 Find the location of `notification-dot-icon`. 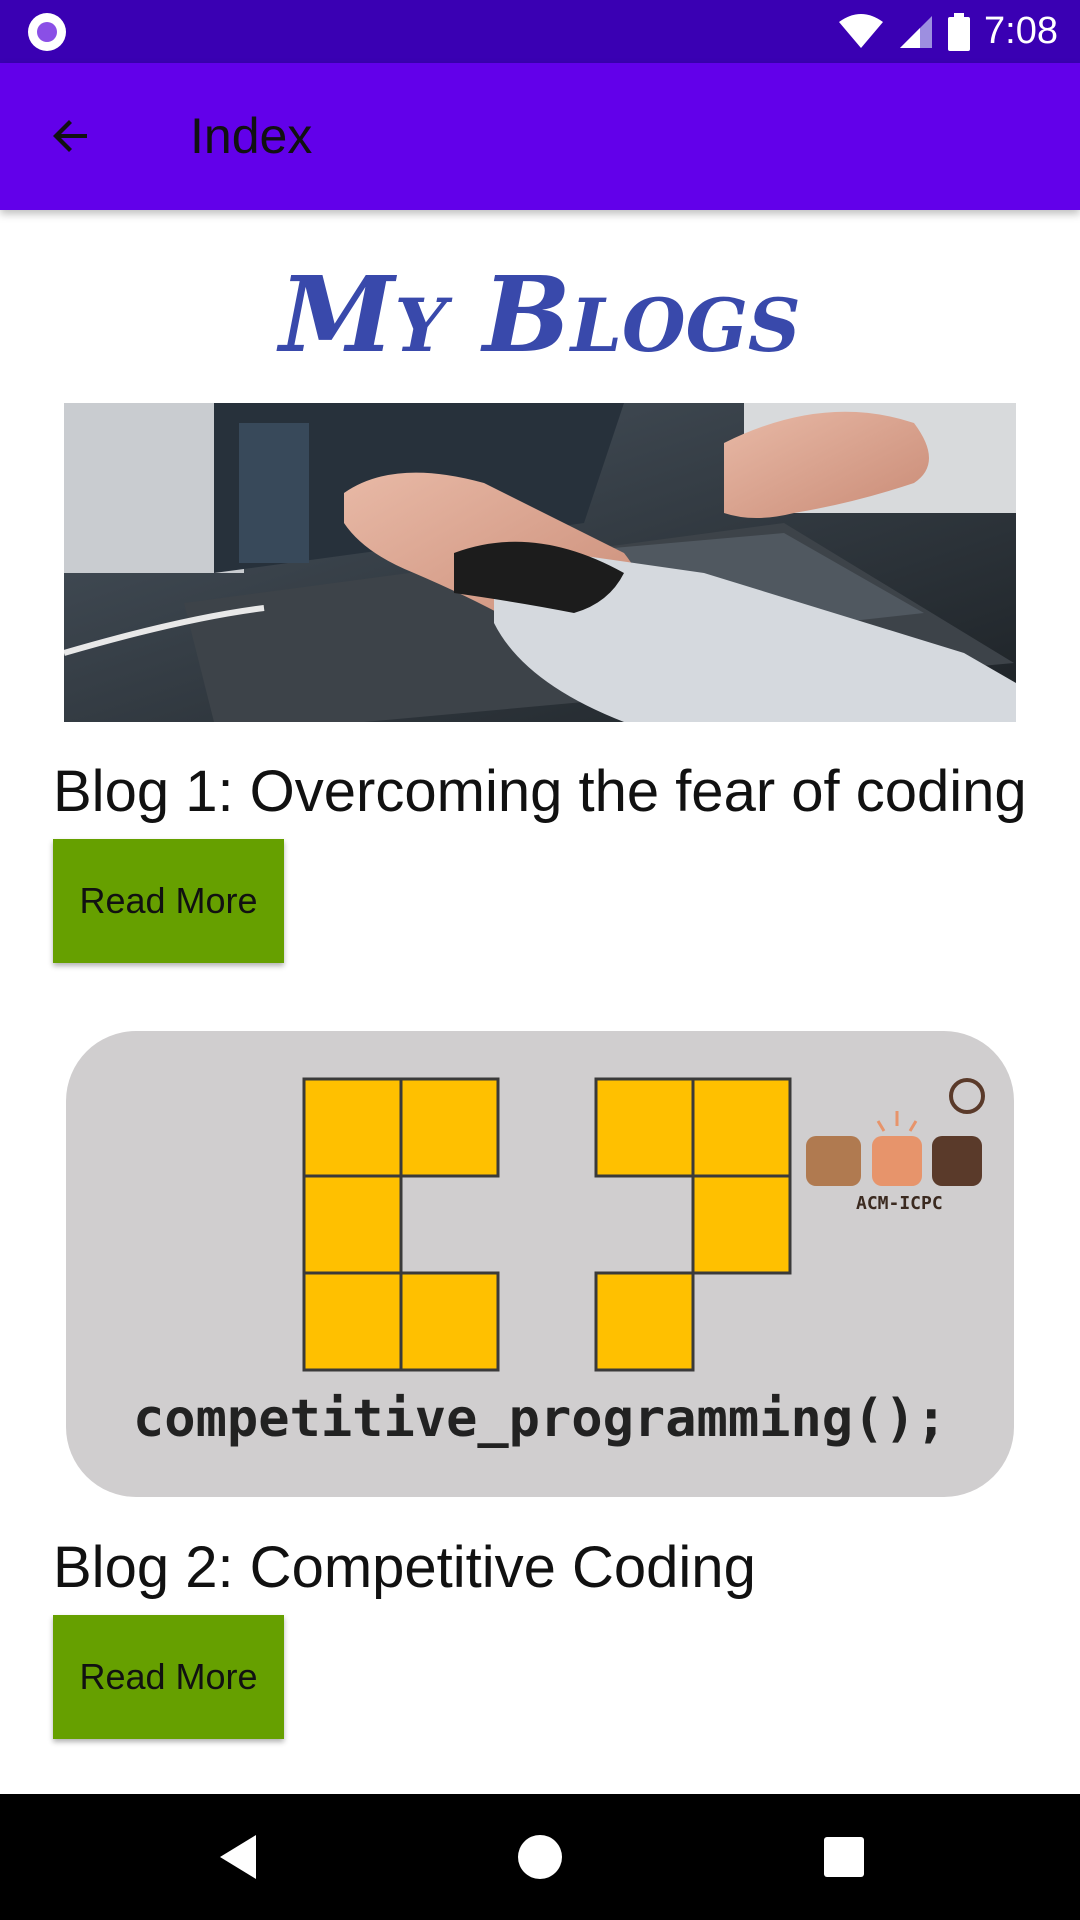

notification-dot-icon is located at coordinates (47, 32).